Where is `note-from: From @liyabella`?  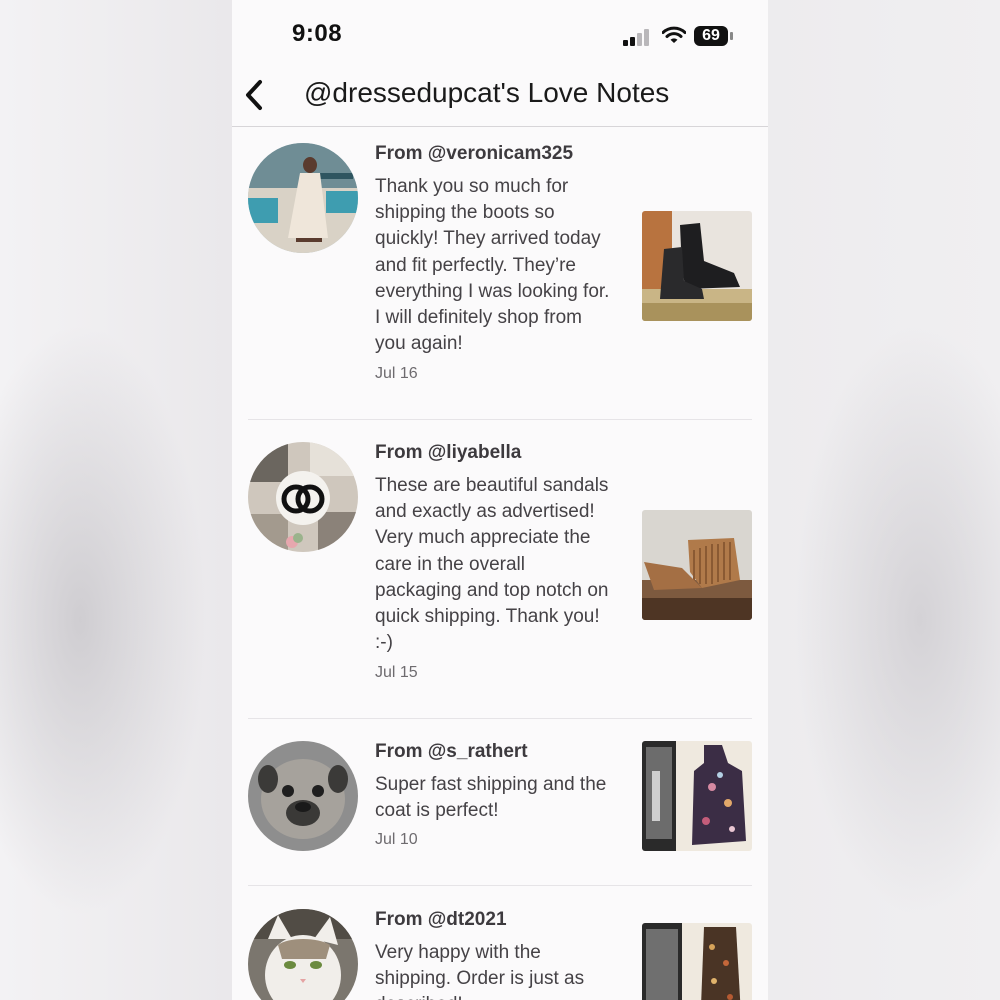 note-from: From @liyabella is located at coordinates (448, 453).